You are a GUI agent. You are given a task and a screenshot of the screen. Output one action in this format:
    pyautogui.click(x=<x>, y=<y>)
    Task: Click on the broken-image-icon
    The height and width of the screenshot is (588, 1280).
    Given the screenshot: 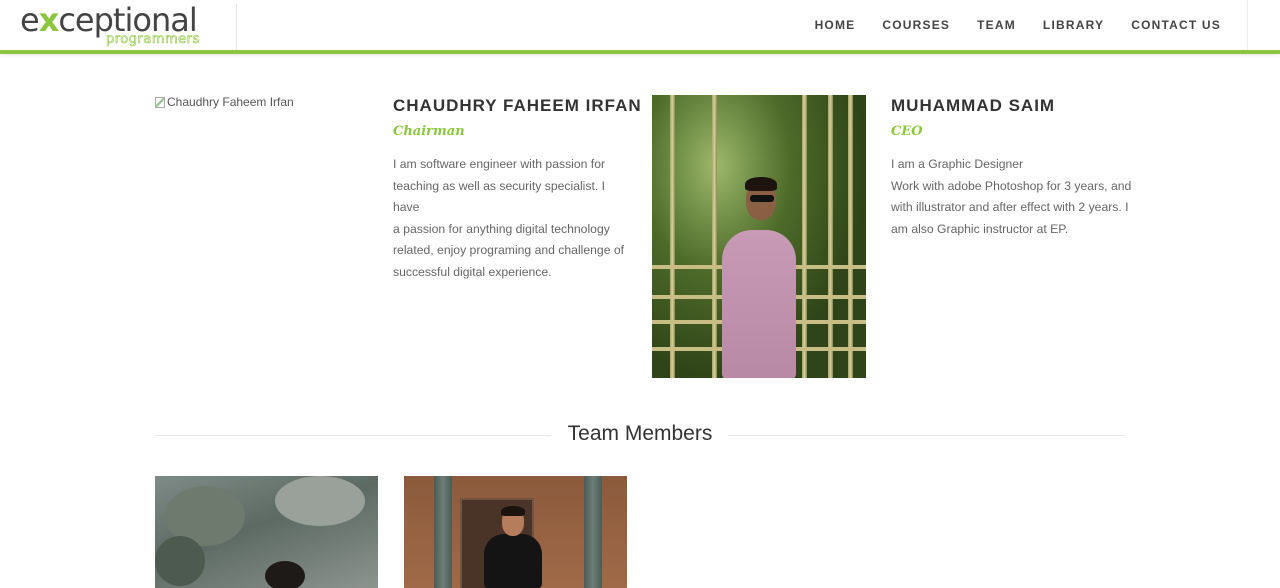 What is the action you would take?
    pyautogui.click(x=160, y=102)
    